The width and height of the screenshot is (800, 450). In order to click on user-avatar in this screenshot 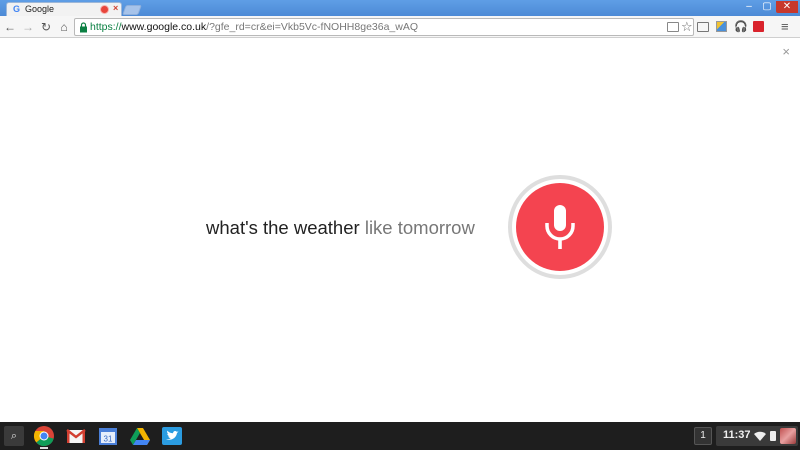, I will do `click(788, 436)`.